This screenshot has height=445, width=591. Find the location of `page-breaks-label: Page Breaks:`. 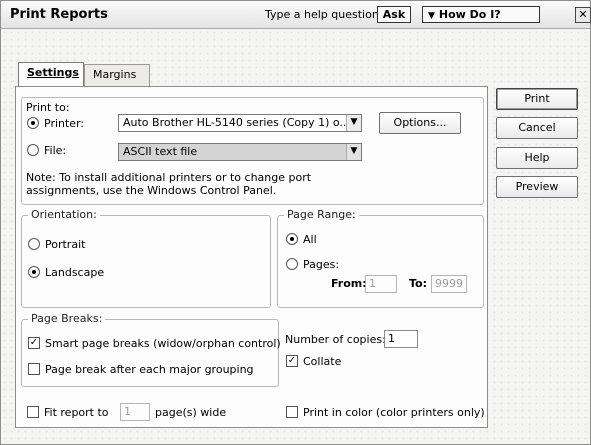

page-breaks-label: Page Breaks: is located at coordinates (67, 318).